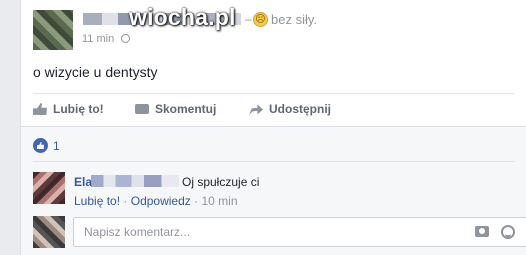  I want to click on commenter-name: Ela, so click(83, 182).